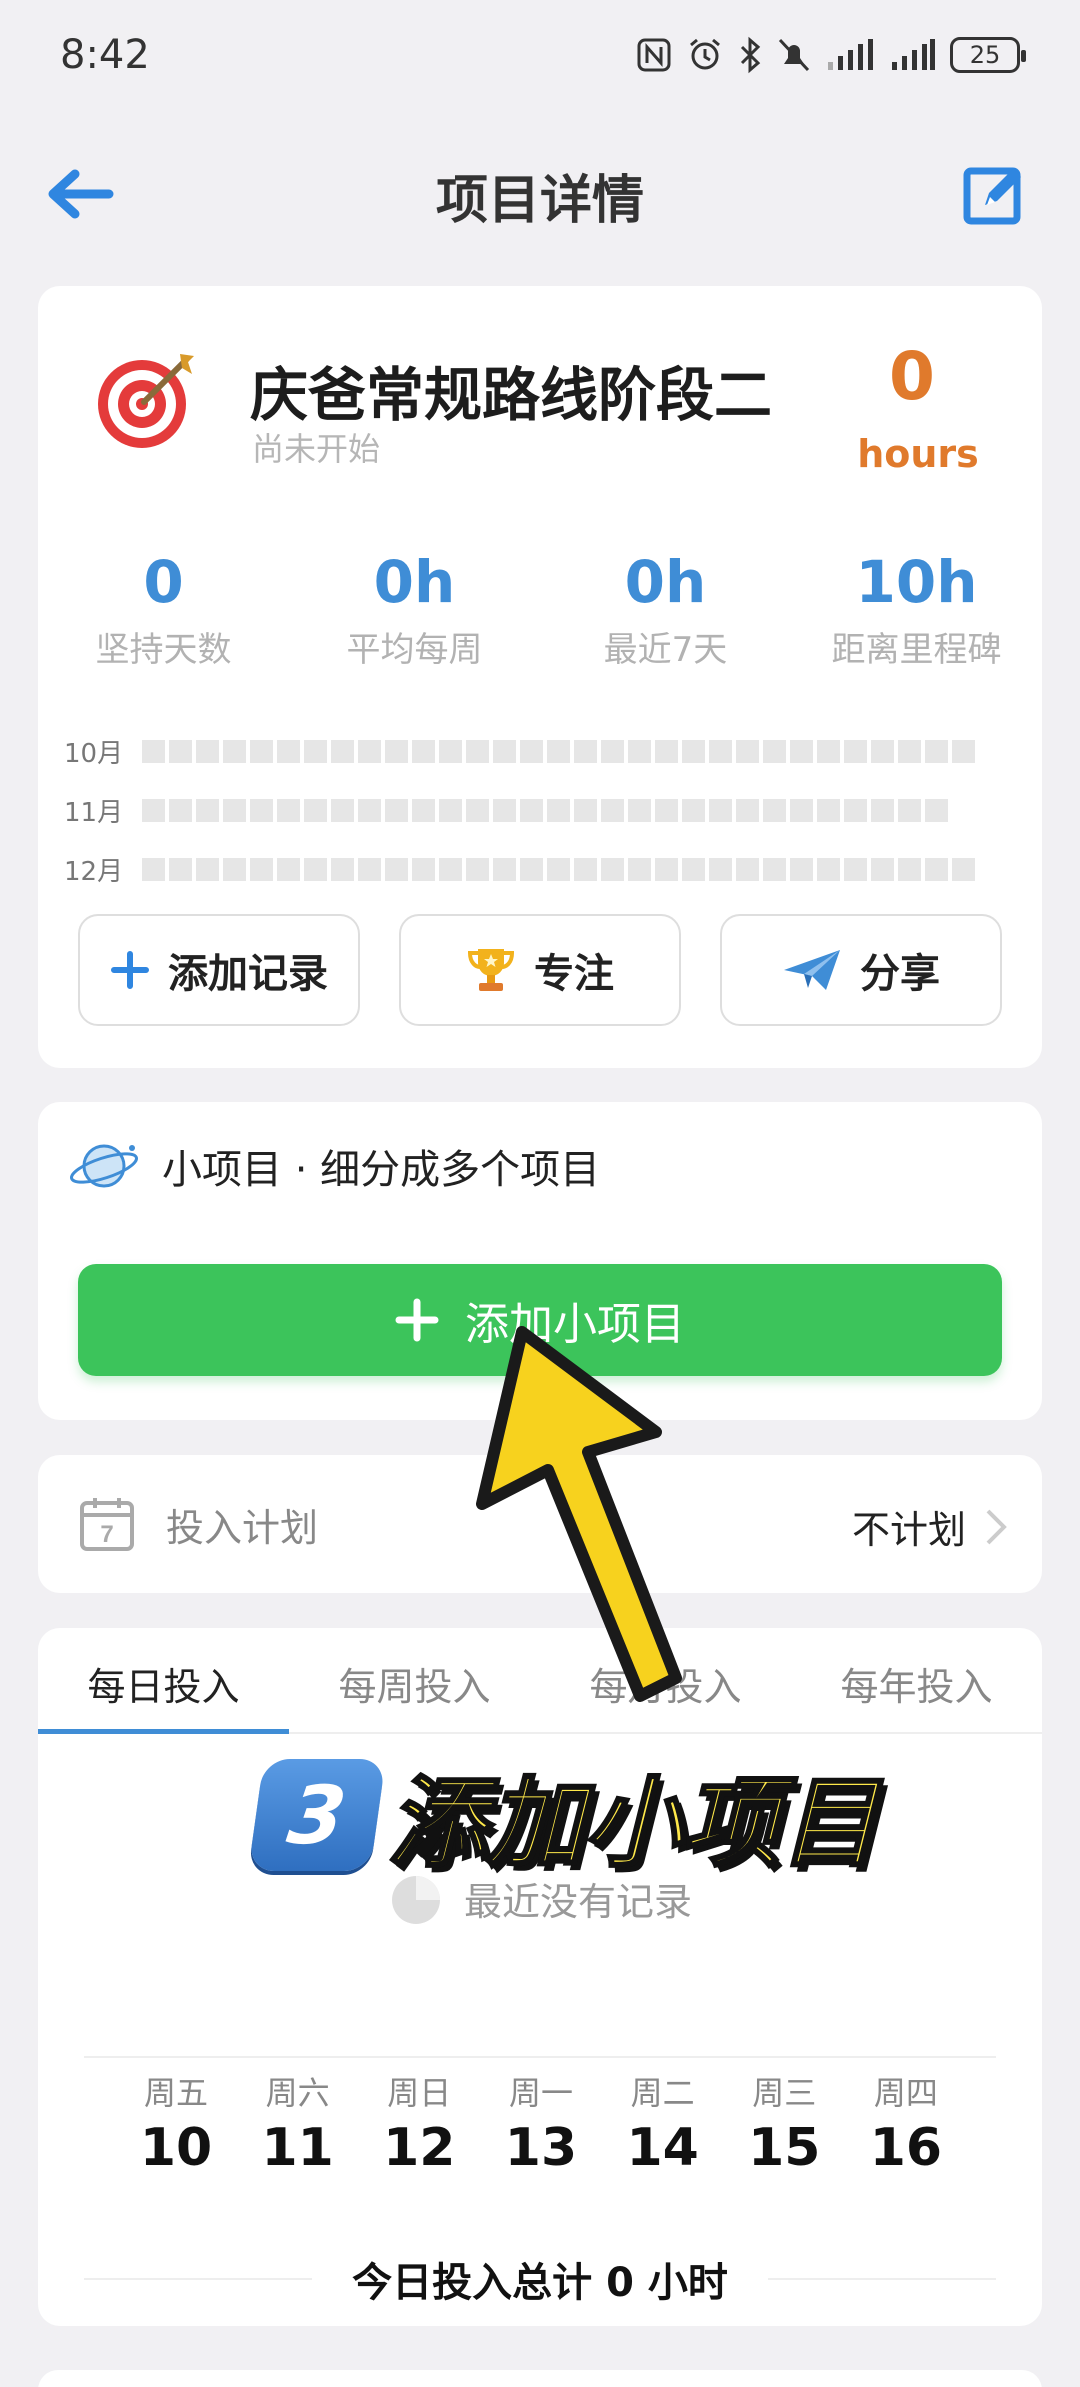  I want to click on day-item: 周二 14, so click(663, 2123).